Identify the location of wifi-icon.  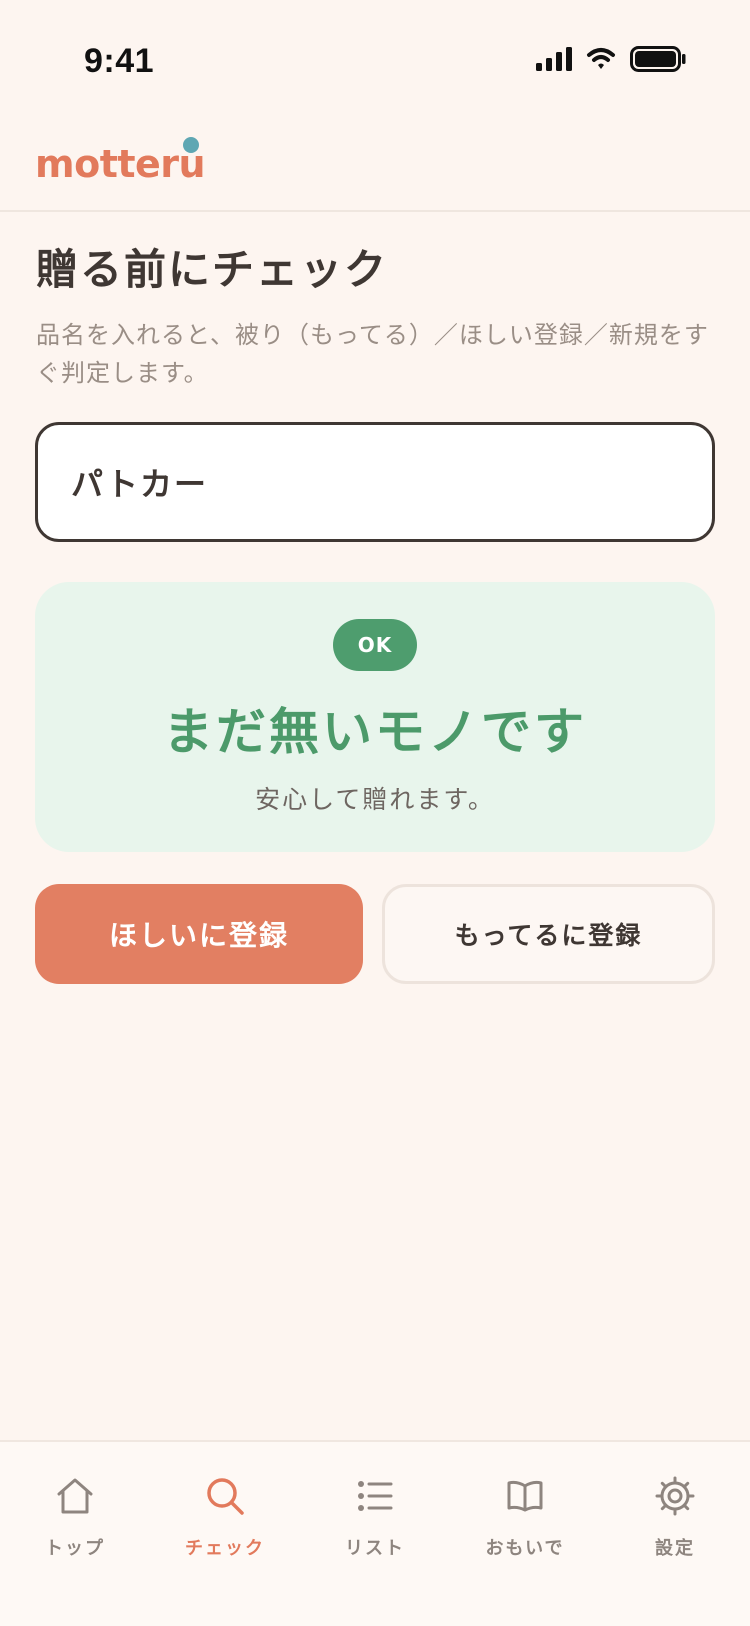
(601, 58).